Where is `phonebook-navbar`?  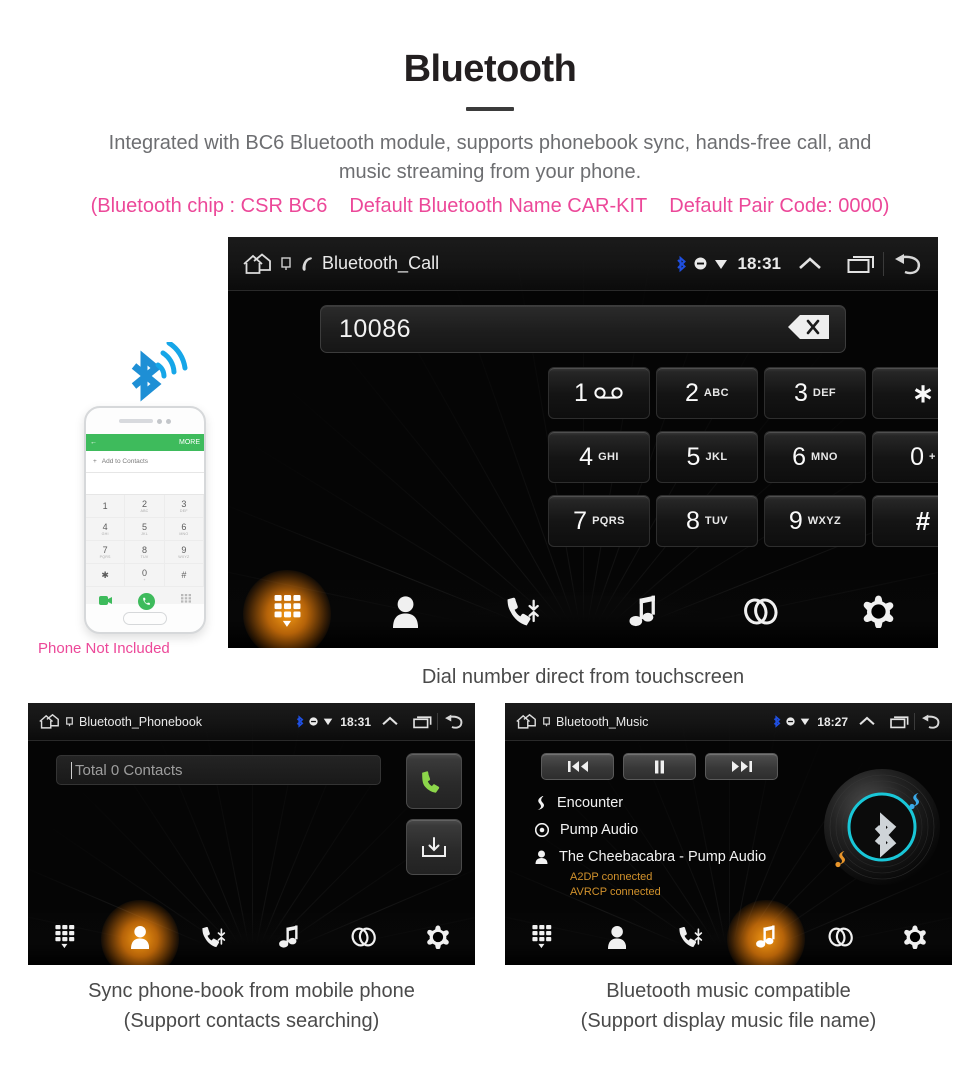 phonebook-navbar is located at coordinates (251, 939).